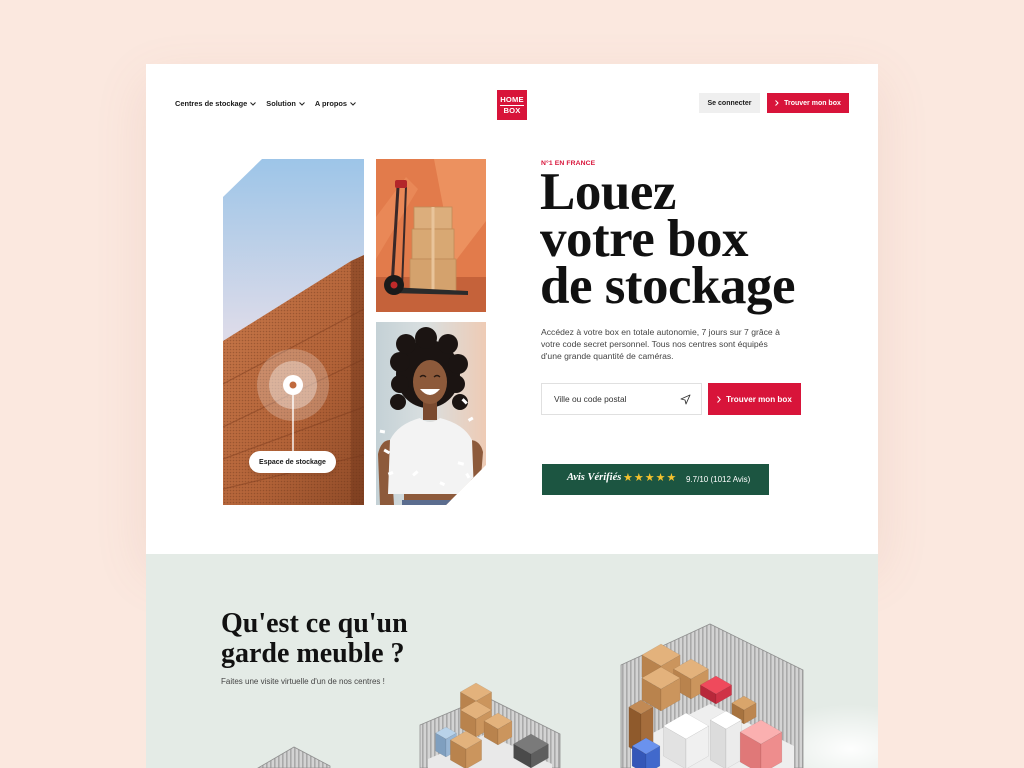 Image resolution: width=1024 pixels, height=768 pixels. Describe the element at coordinates (294, 757) in the screenshot. I see `storage-unit-small` at that location.